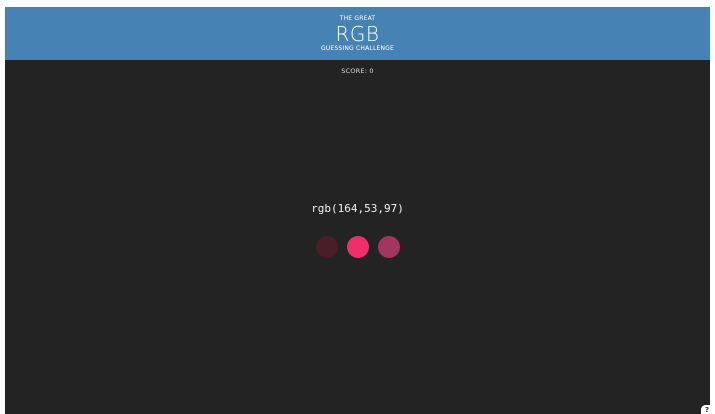  I want to click on score-display: SCORE: 0, so click(357, 71).